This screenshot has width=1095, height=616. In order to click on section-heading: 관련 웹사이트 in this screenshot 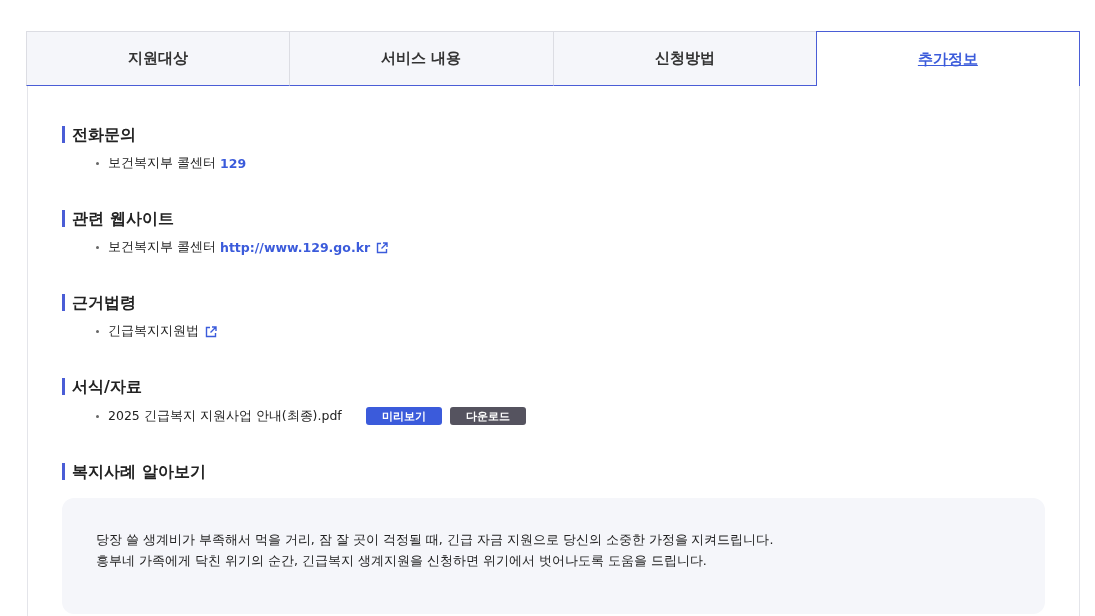, I will do `click(118, 218)`.